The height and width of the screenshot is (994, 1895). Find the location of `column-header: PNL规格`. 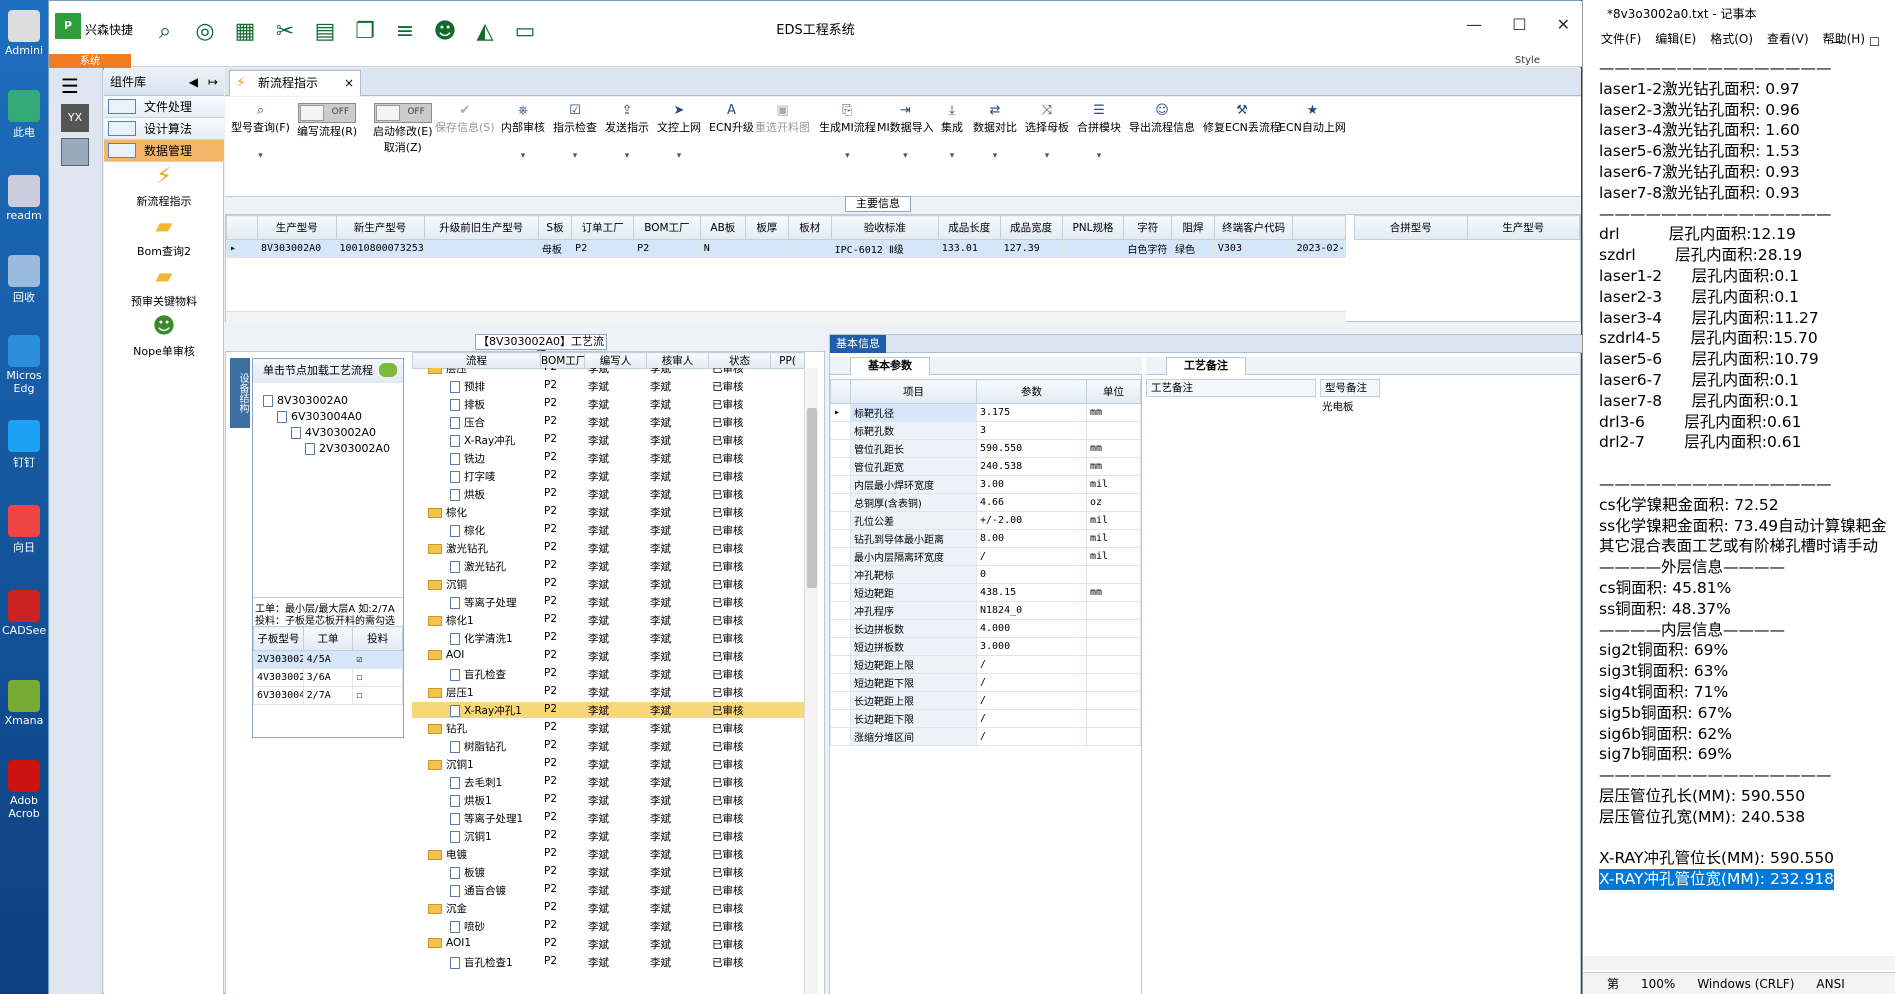

column-header: PNL规格 is located at coordinates (1093, 227).